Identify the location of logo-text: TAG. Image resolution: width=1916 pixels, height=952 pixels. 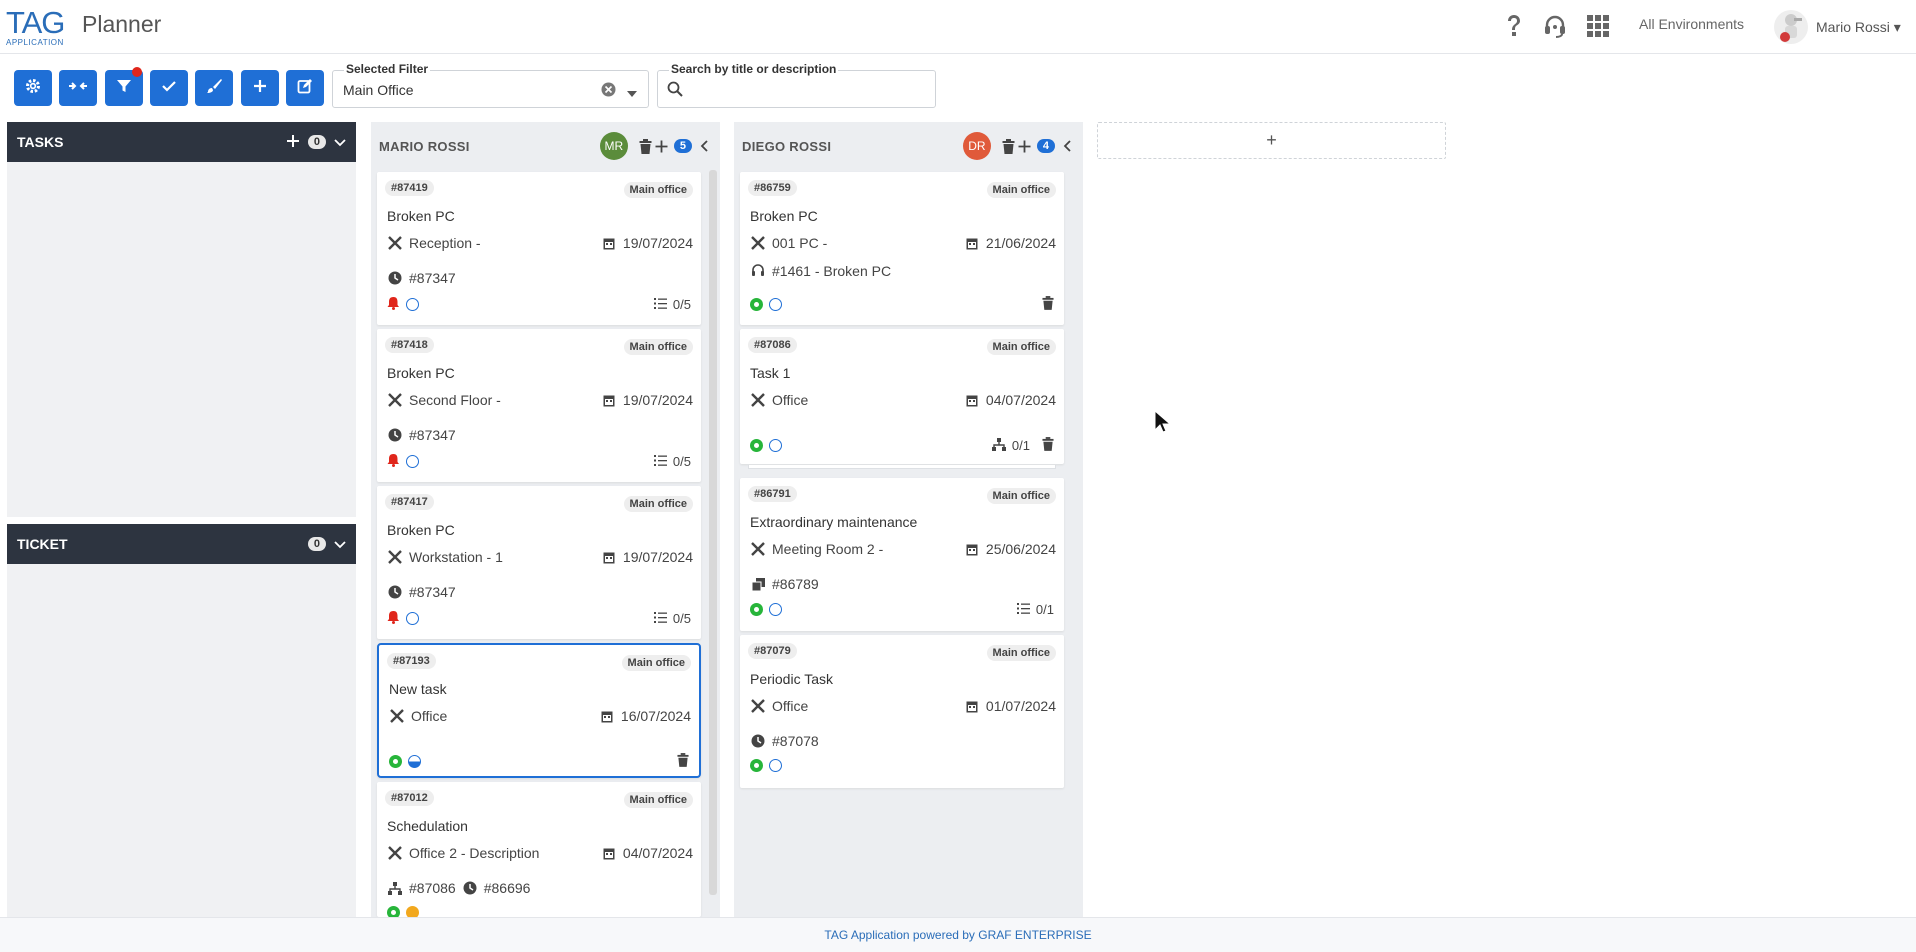
(35, 22).